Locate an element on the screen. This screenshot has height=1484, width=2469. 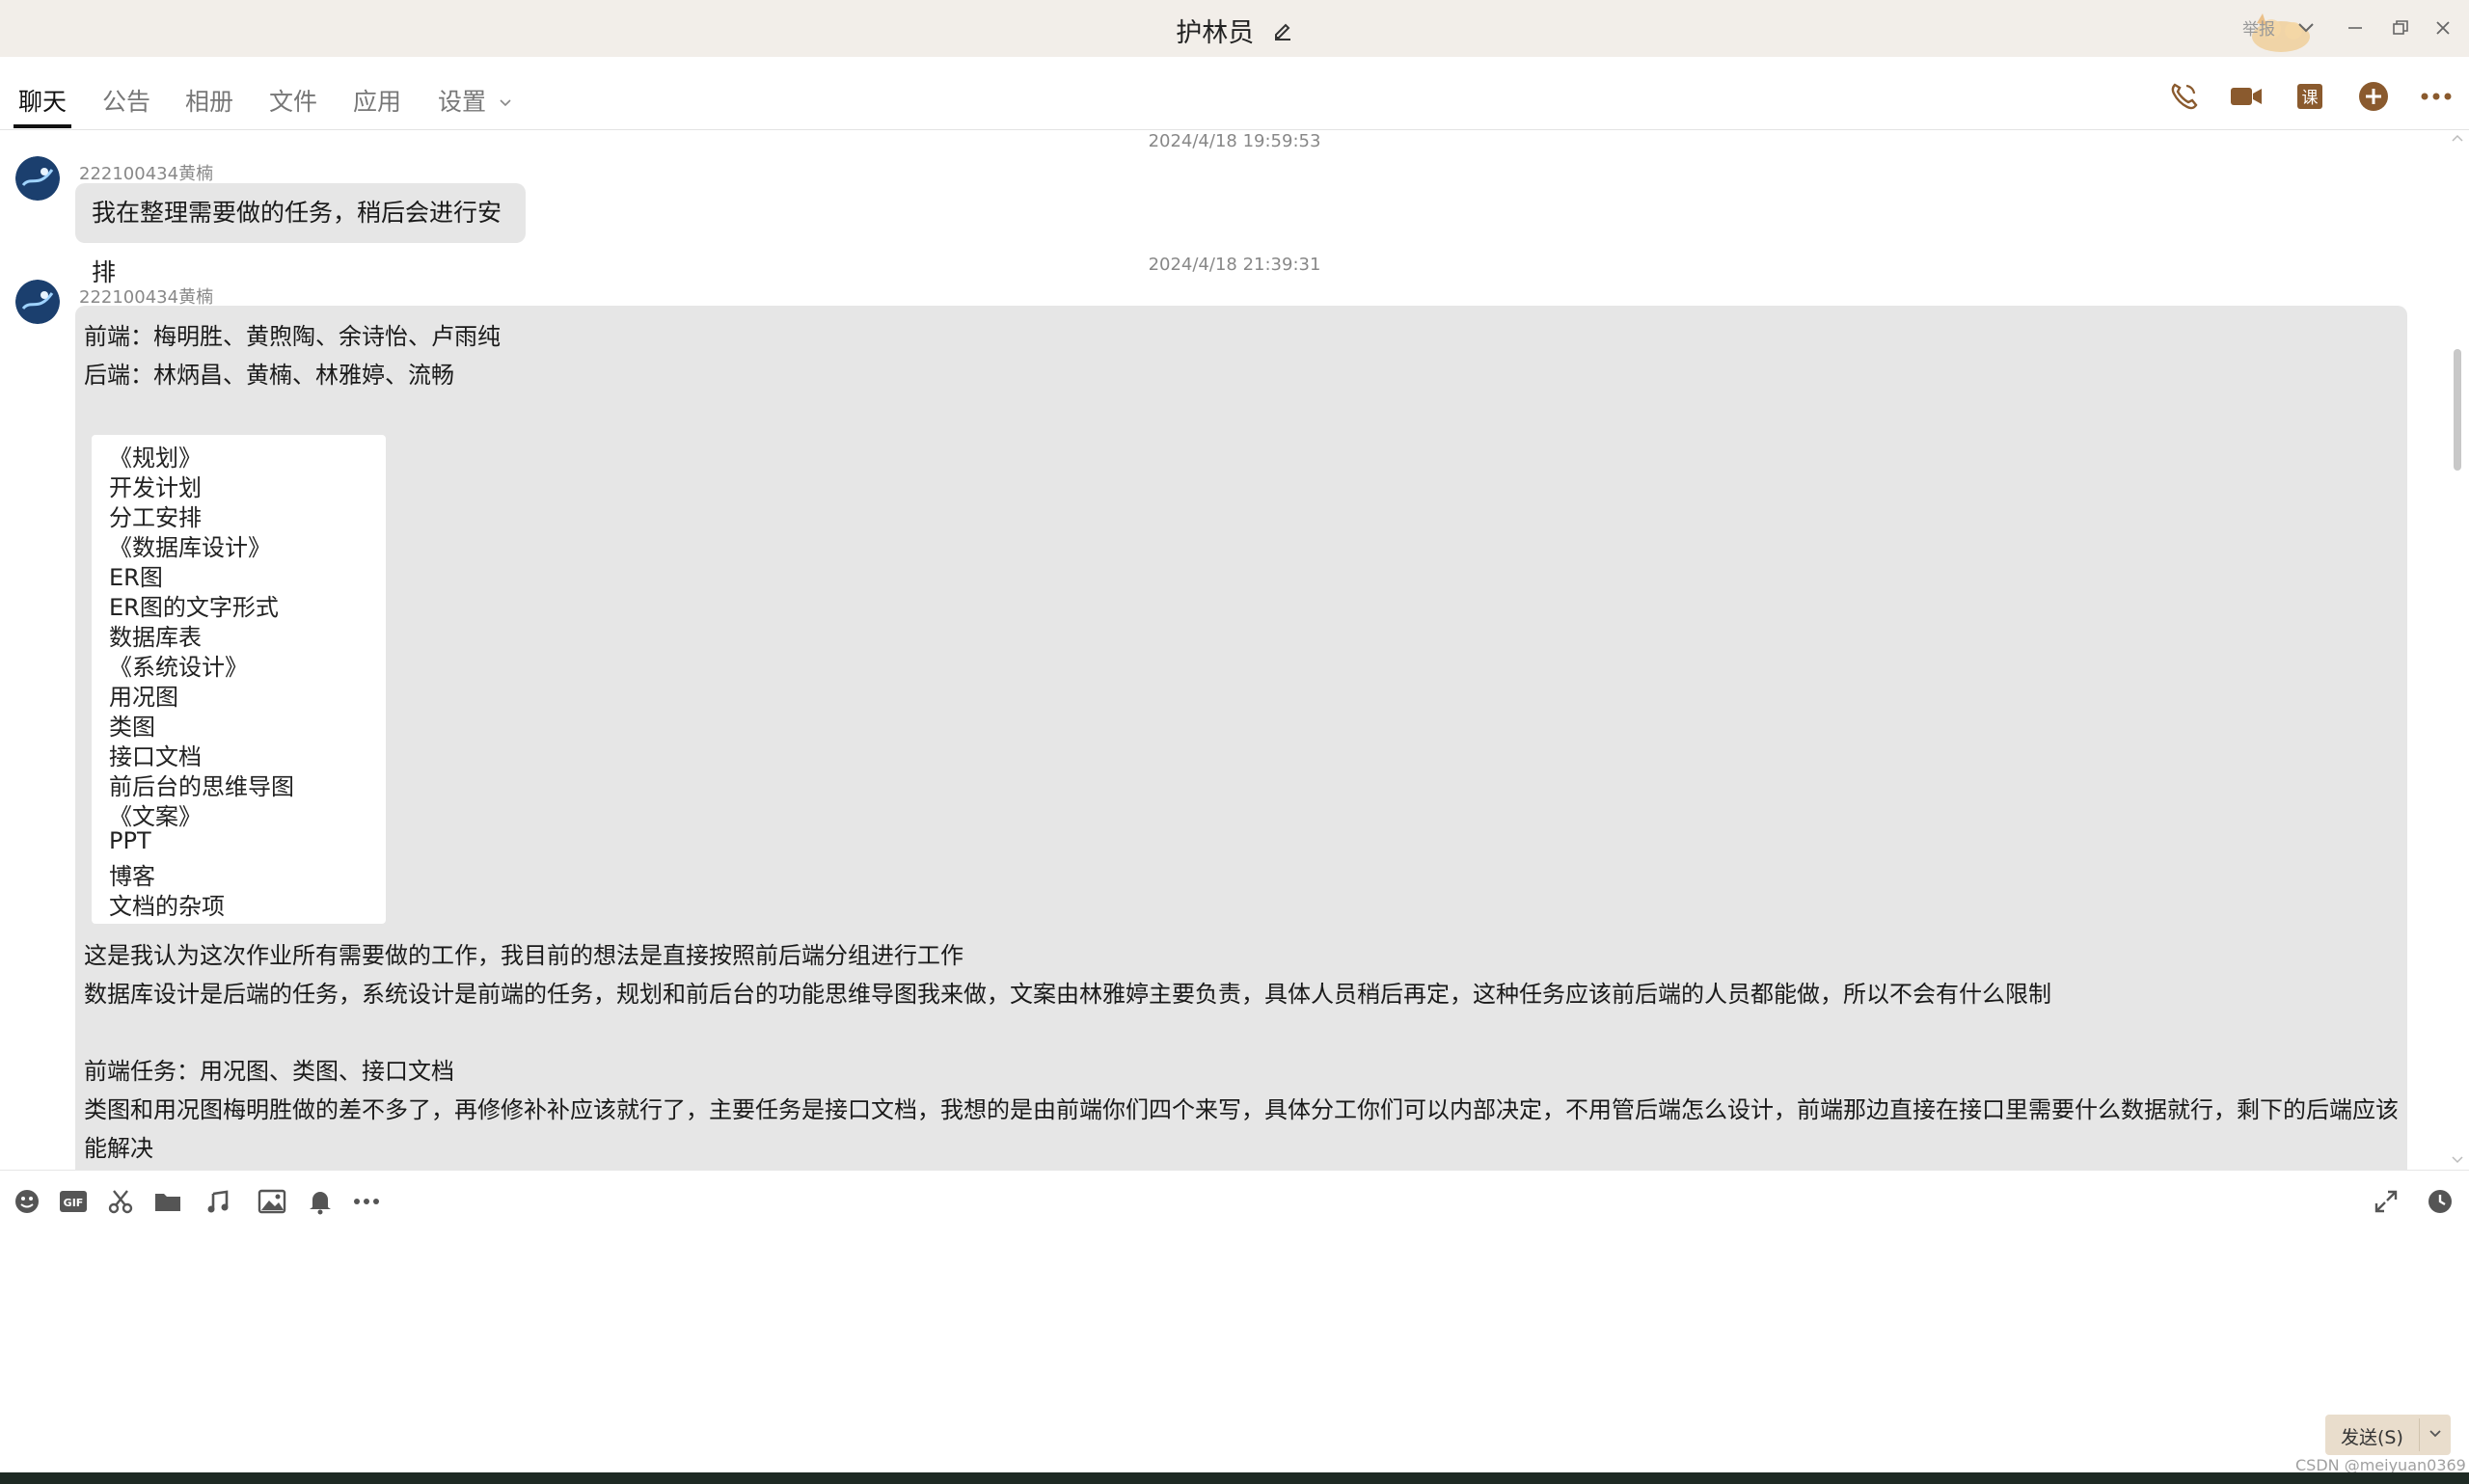
message-line: 前端任务：用况图、类图、接口文档 is located at coordinates (269, 1071).